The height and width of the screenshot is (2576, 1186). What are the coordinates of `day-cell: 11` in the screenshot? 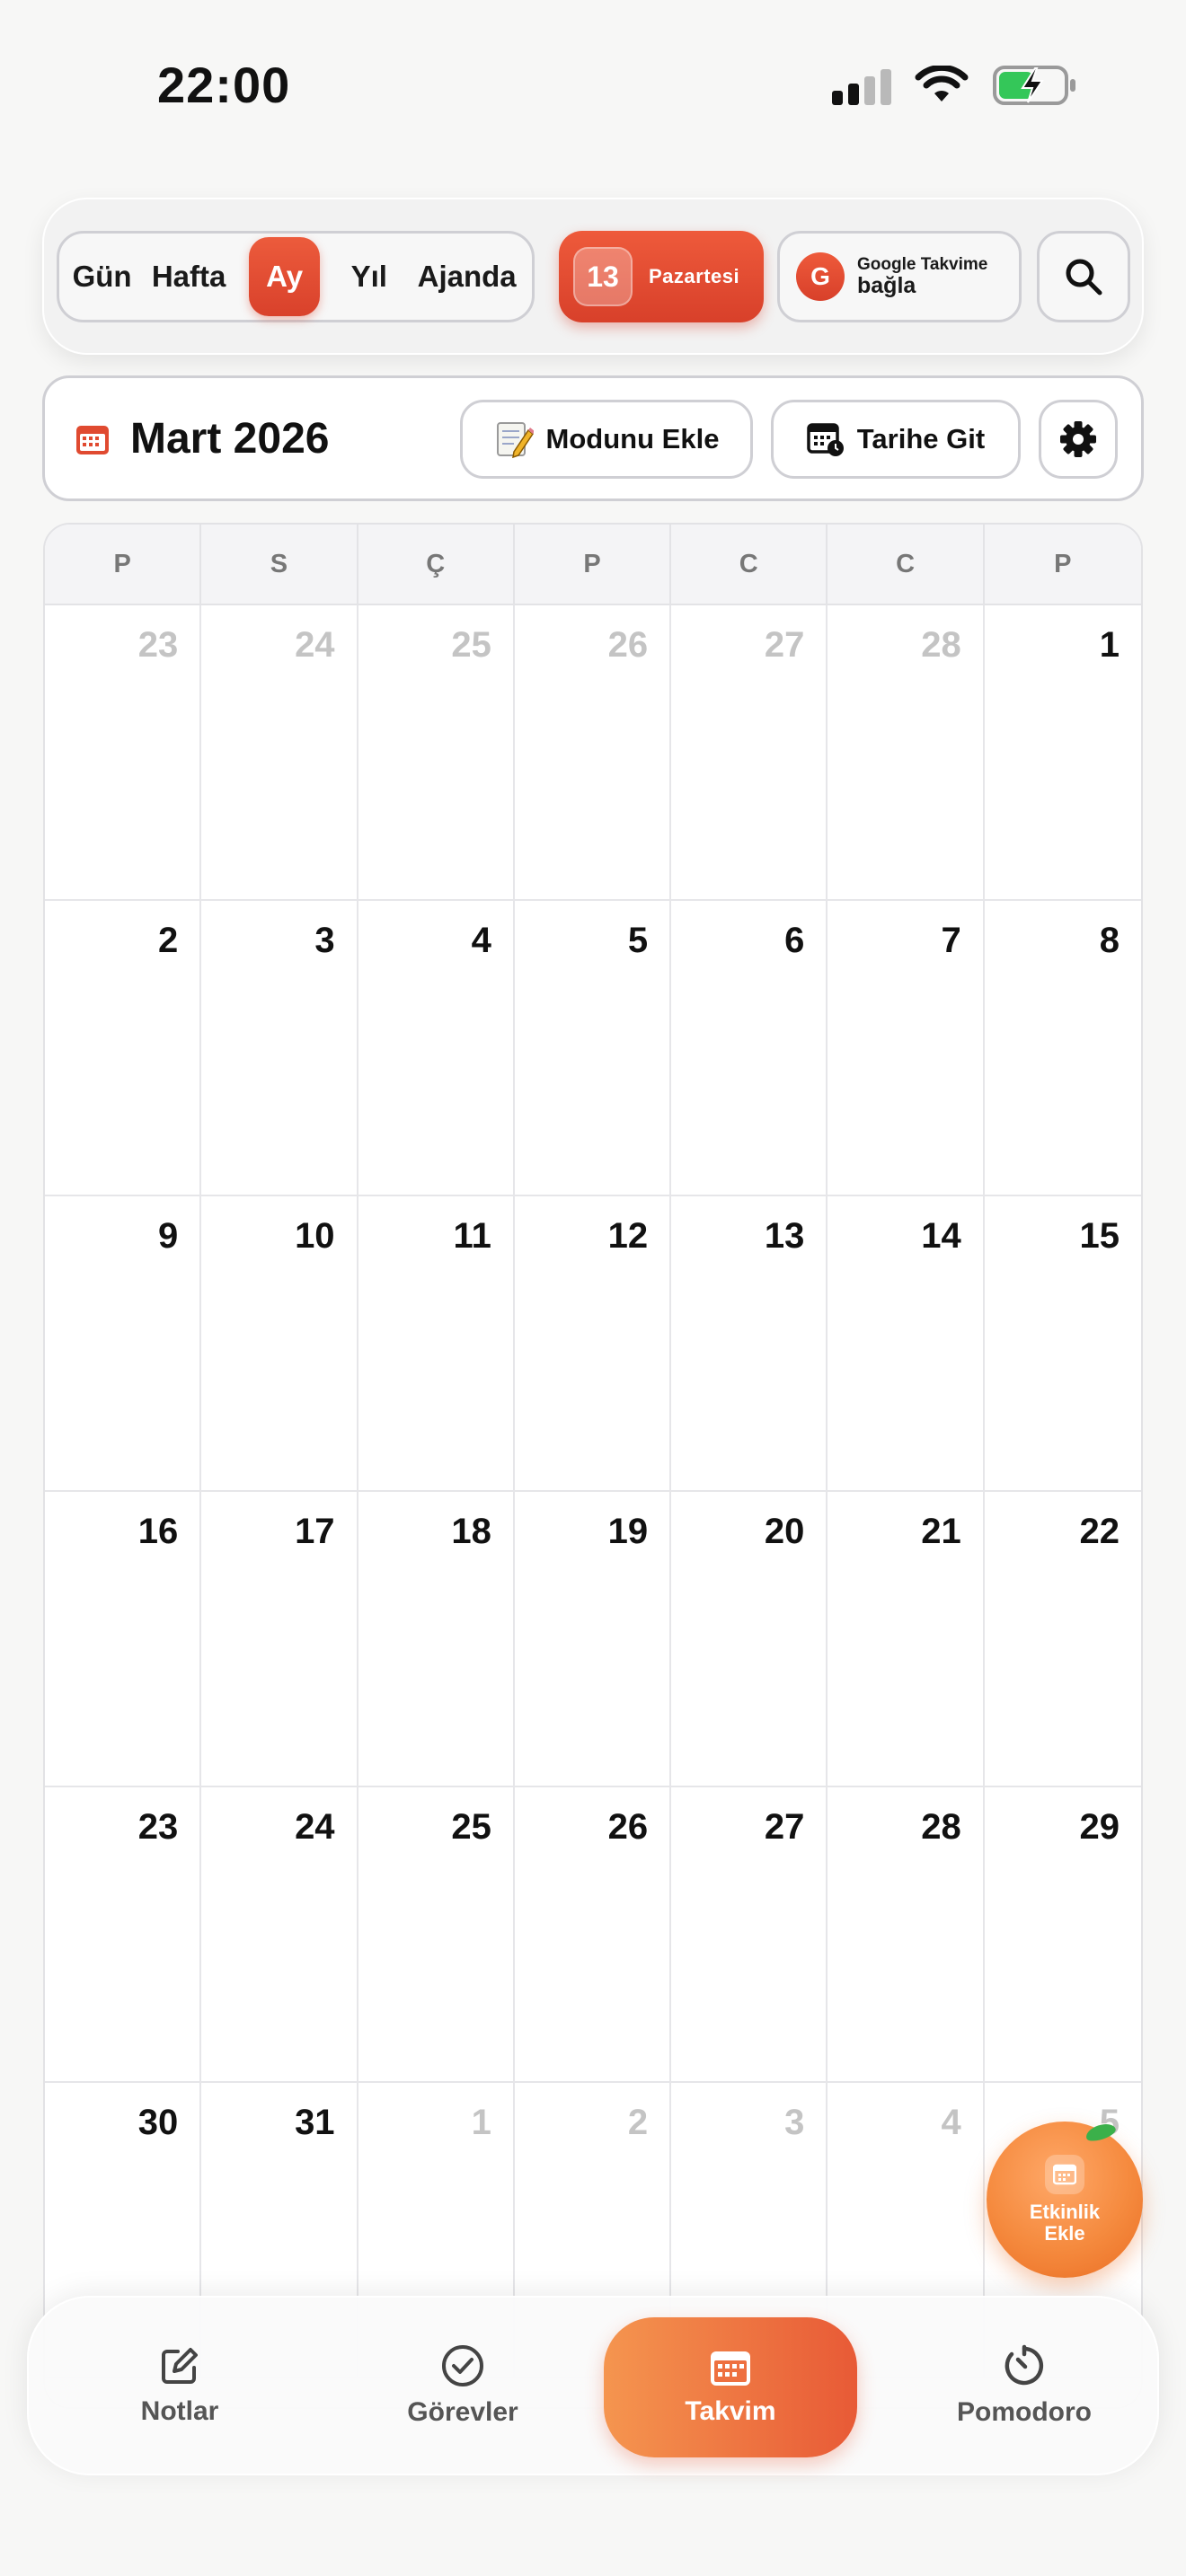 It's located at (436, 1344).